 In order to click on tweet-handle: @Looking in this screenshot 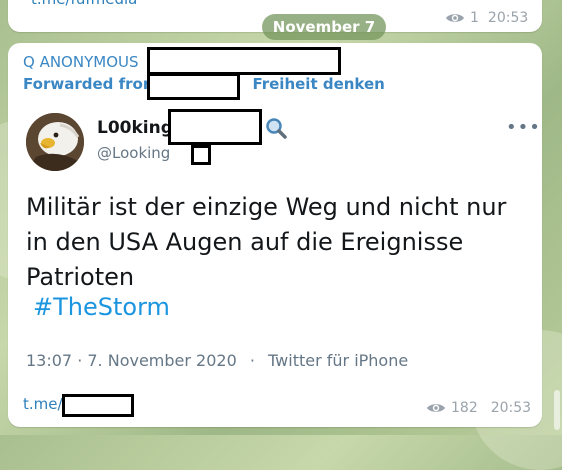, I will do `click(134, 153)`.